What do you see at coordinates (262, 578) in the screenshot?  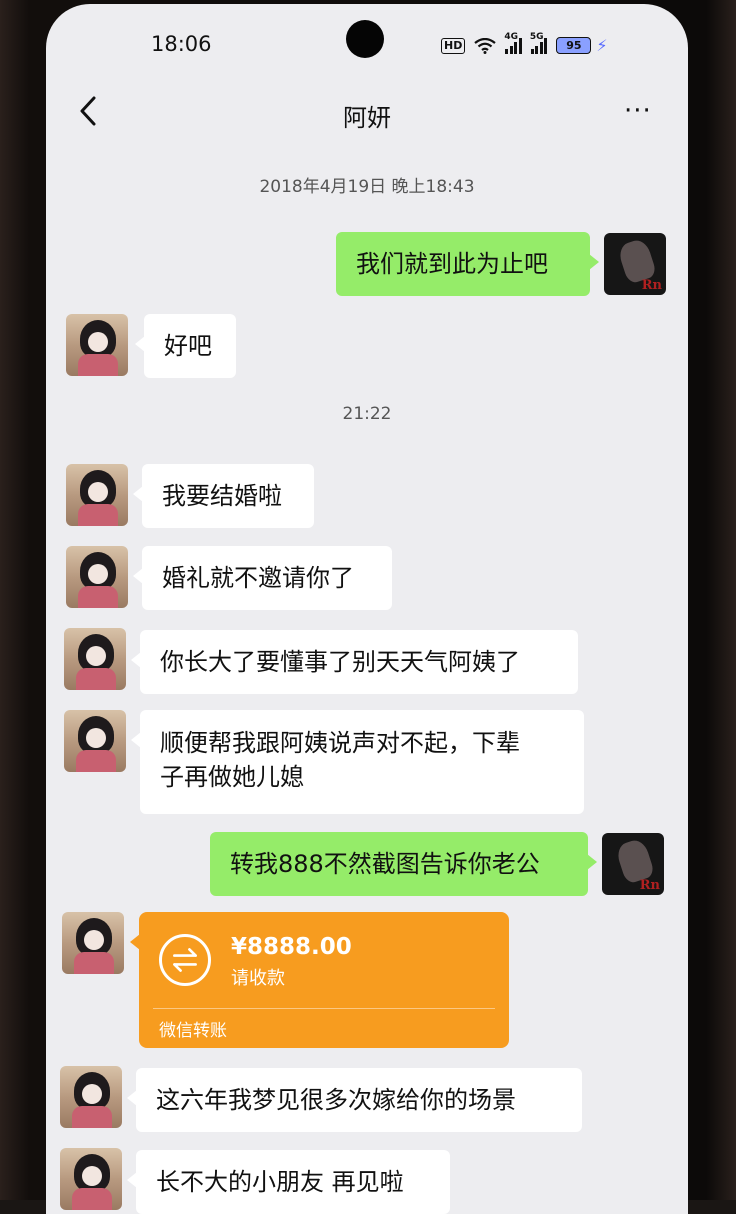 I see `incoming-message: 婚礼就不邀请你了` at bounding box center [262, 578].